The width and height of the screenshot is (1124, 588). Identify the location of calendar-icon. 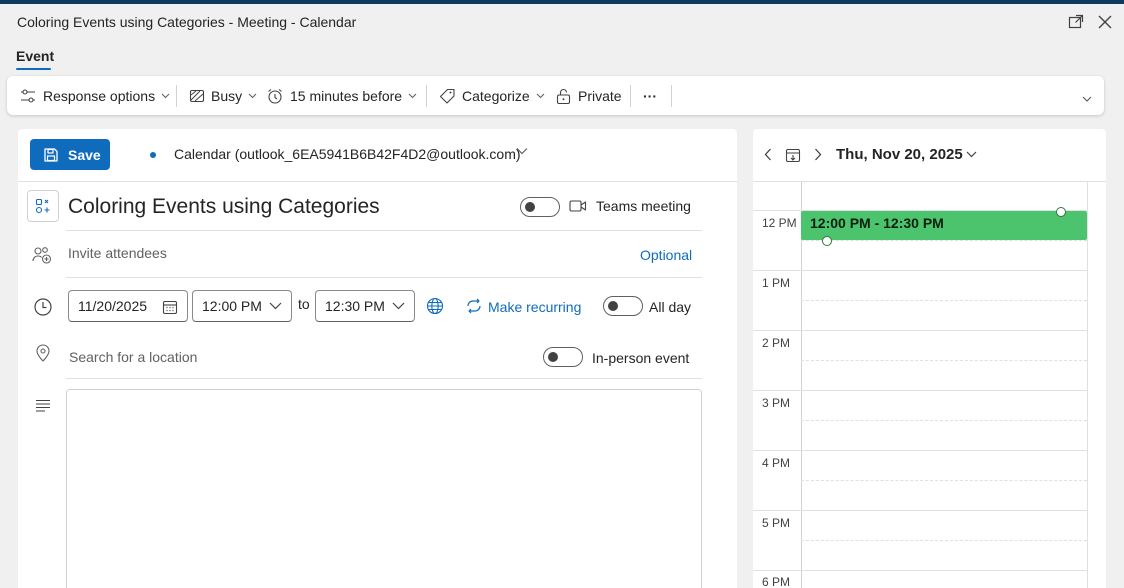
(170, 307).